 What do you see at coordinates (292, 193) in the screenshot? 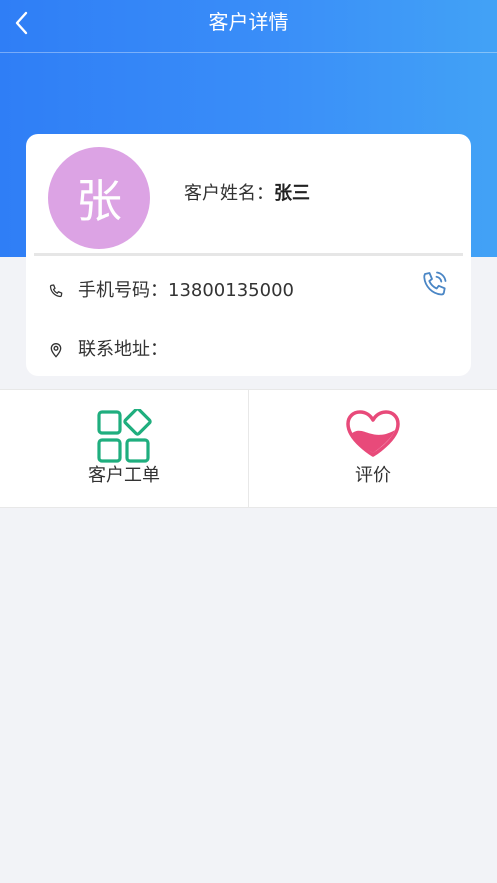
I see `customer-name-value: 张三` at bounding box center [292, 193].